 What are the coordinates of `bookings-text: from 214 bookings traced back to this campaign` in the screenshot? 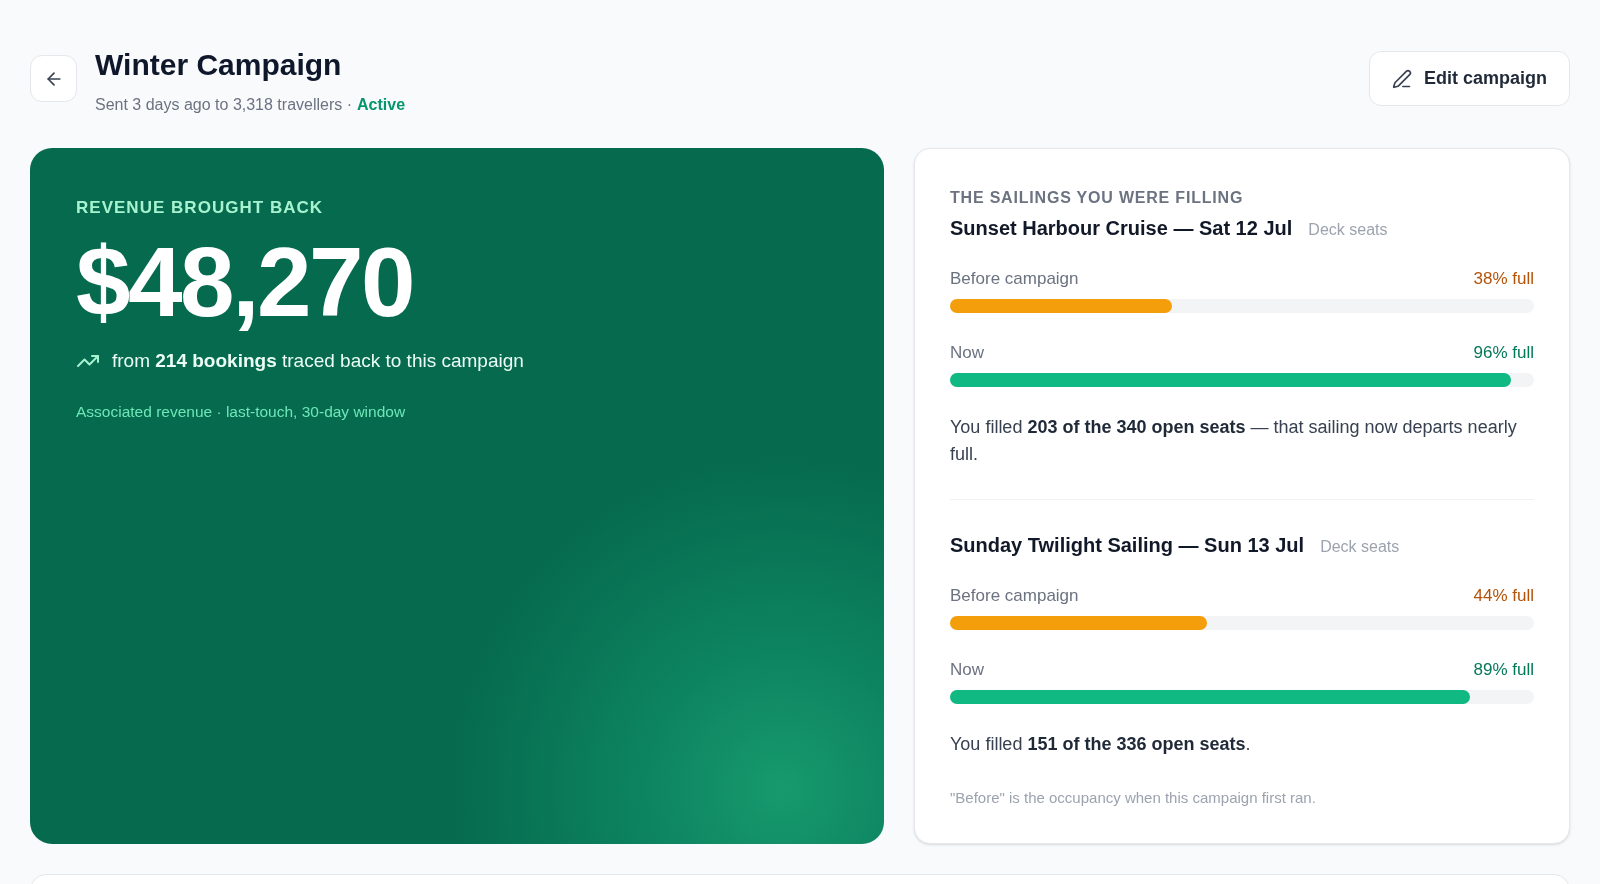 It's located at (318, 361).